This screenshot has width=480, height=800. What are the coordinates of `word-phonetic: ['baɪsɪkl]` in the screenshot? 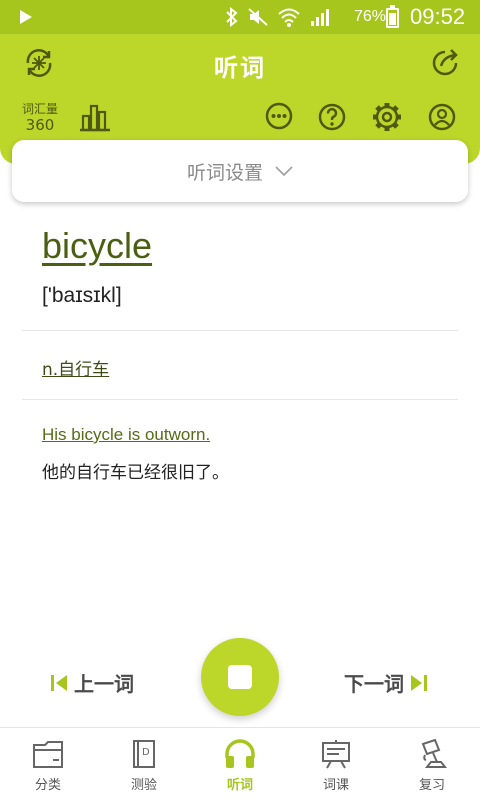 It's located at (82, 295).